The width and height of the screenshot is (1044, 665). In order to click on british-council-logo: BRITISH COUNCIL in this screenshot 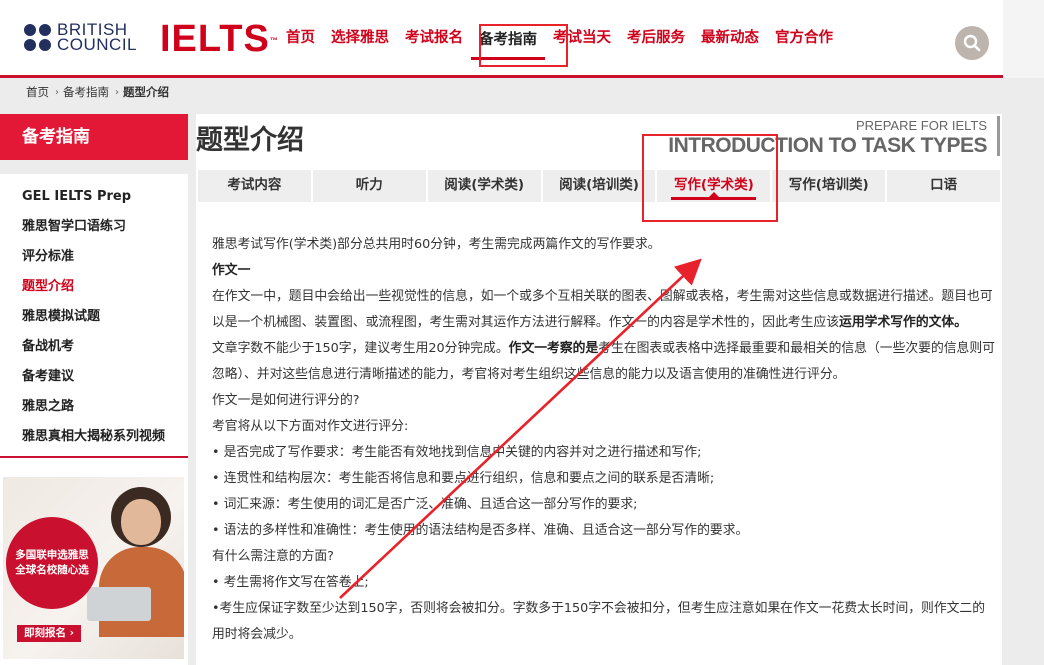, I will do `click(81, 37)`.